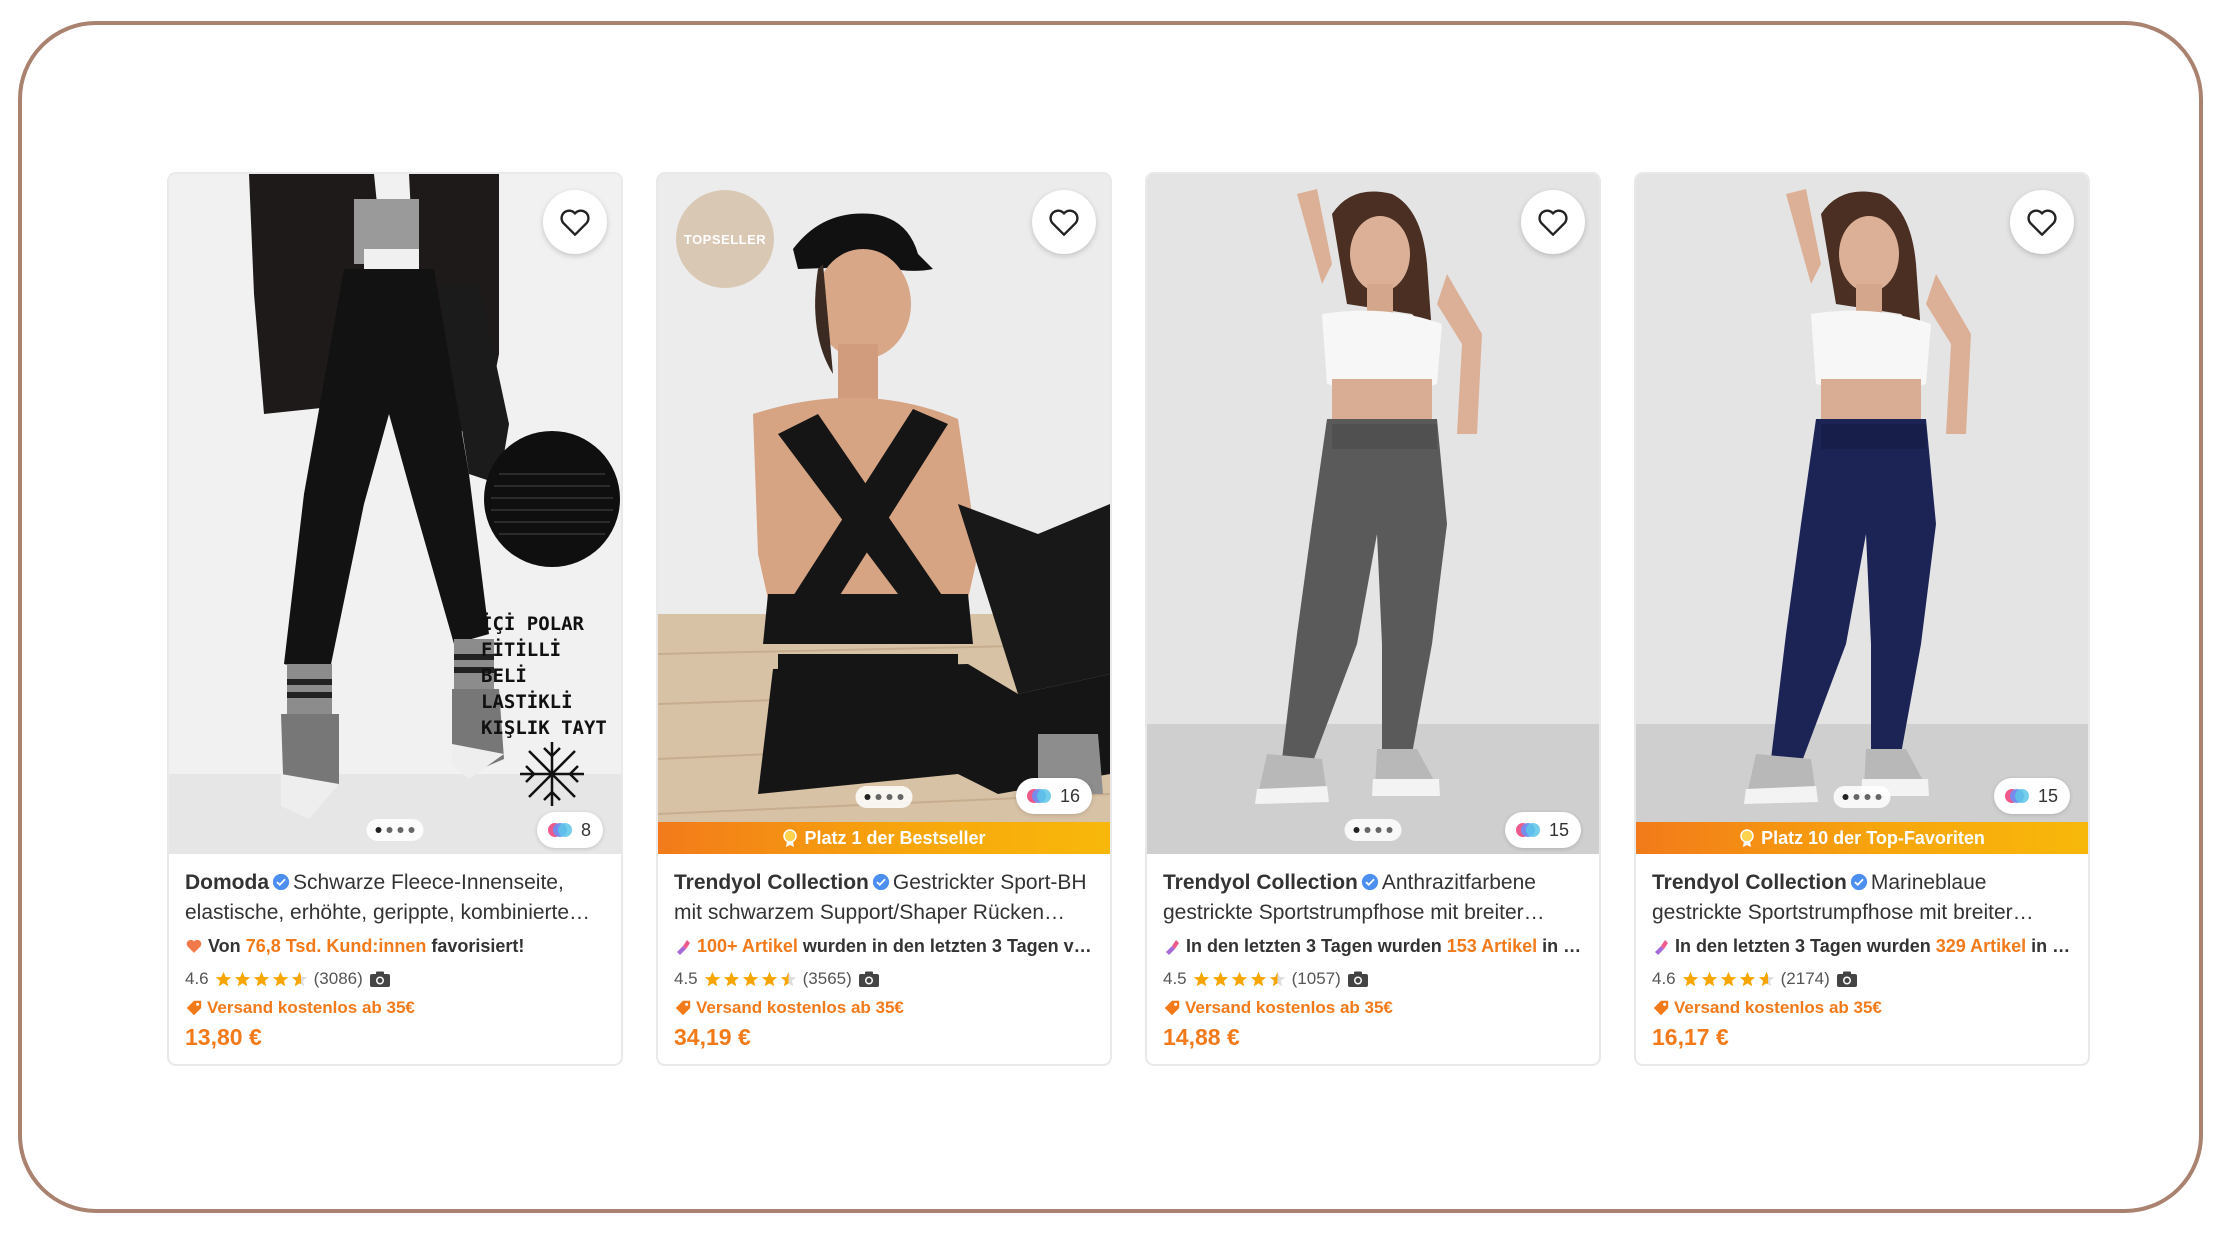 The height and width of the screenshot is (1240, 2223). What do you see at coordinates (1201, 1037) in the screenshot?
I see `price: 14,88 €` at bounding box center [1201, 1037].